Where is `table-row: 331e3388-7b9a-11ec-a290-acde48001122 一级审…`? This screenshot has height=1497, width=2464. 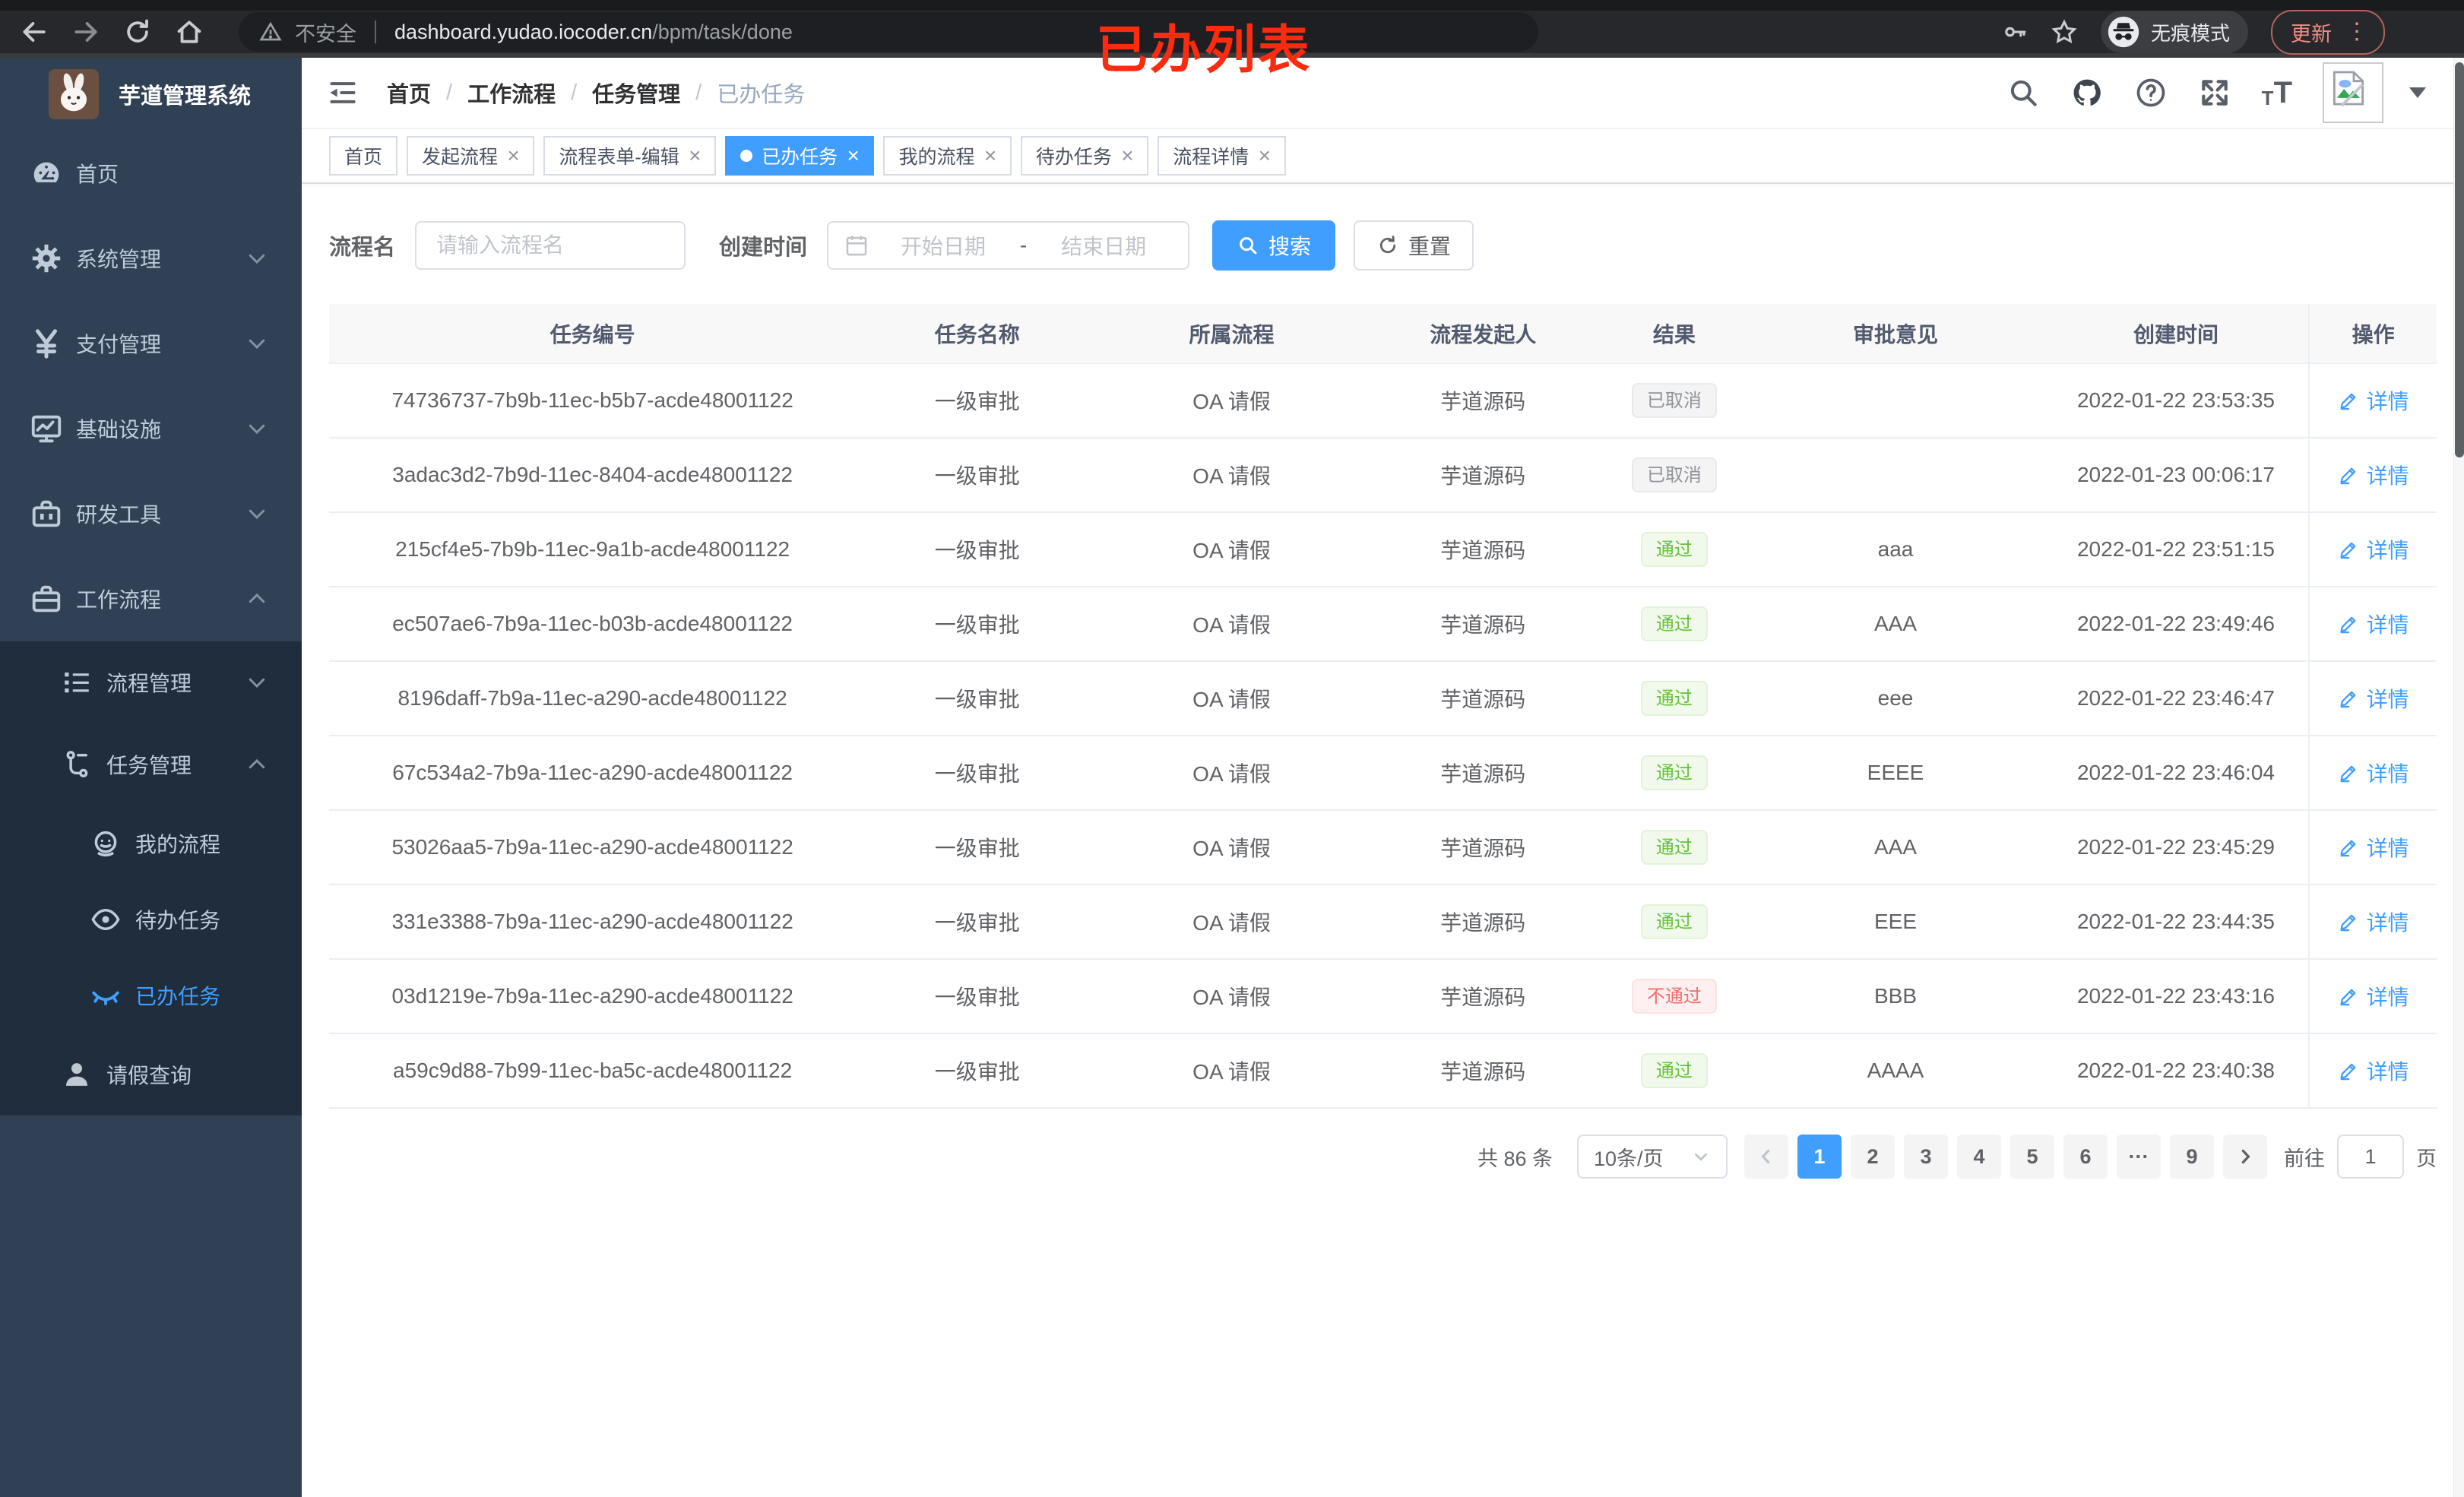
table-row: 331e3388-7b9a-11ec-a290-acde48001122 一级审… is located at coordinates (1383, 922).